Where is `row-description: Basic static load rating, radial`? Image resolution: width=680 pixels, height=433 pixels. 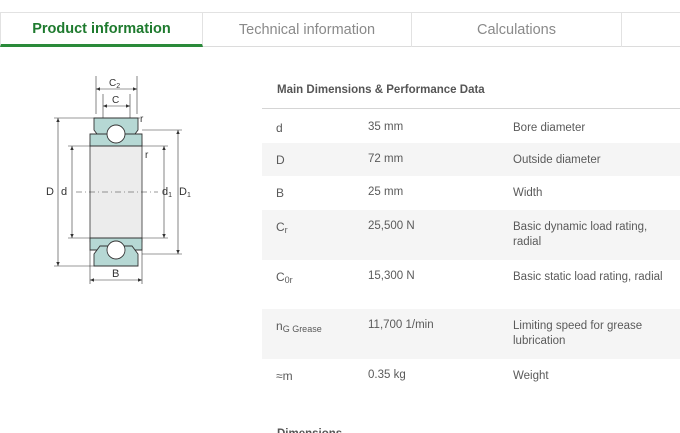 row-description: Basic static load rating, radial is located at coordinates (588, 277).